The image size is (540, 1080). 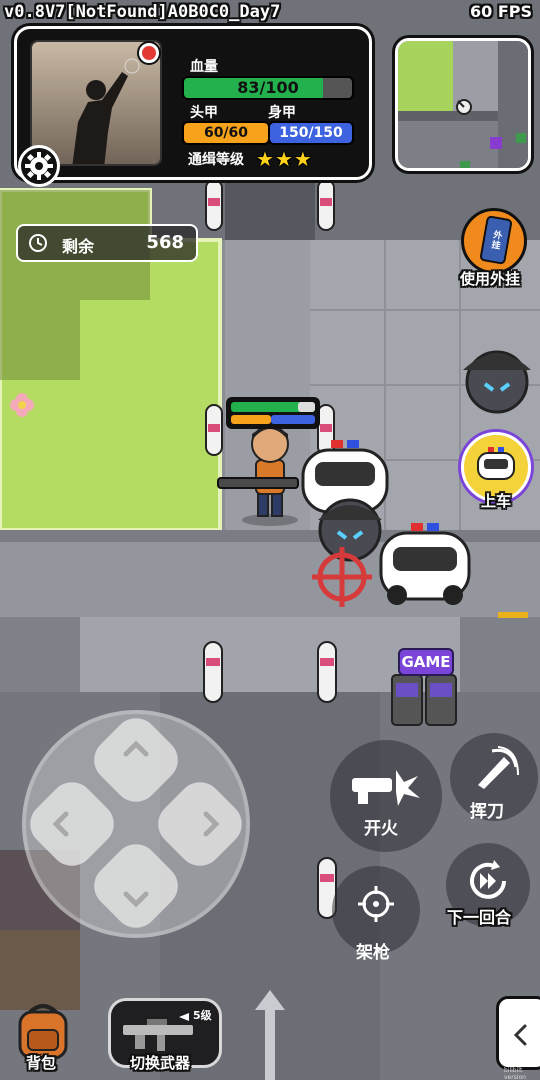 What do you see at coordinates (496, 501) in the screenshot?
I see `get-in-car-label: 上车` at bounding box center [496, 501].